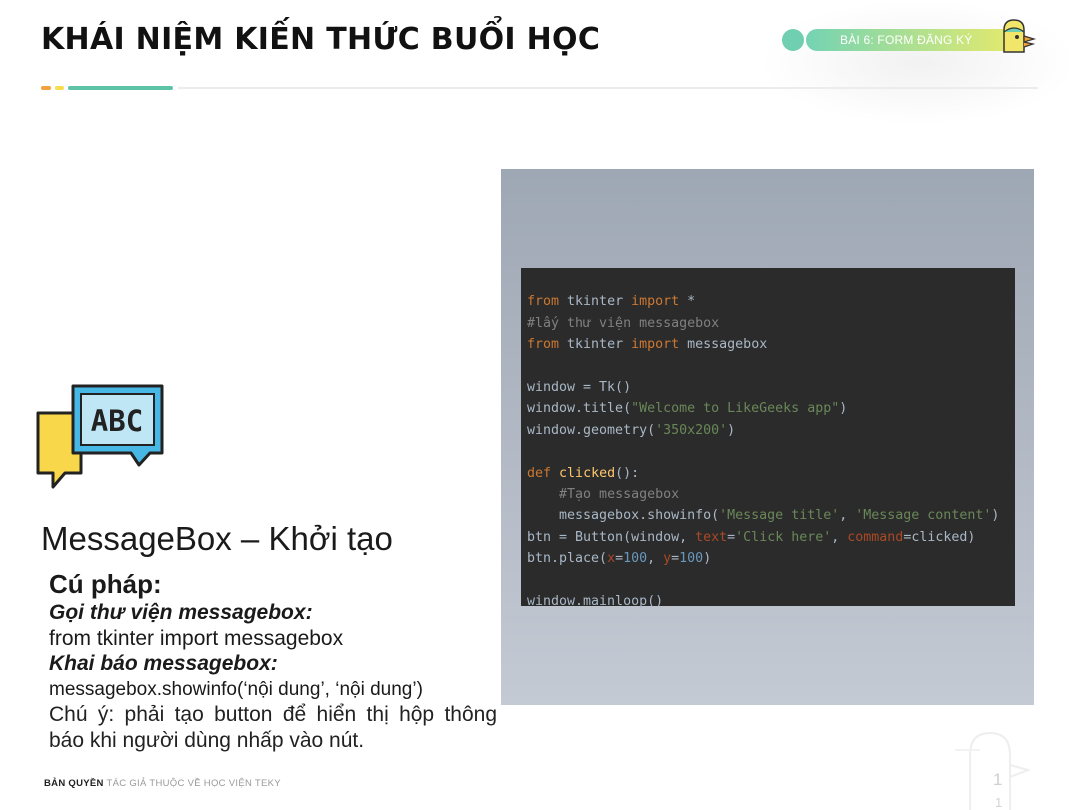 Image resolution: width=1077 pixels, height=810 pixels. What do you see at coordinates (647, 345) in the screenshot?
I see `code-line: from tkinter import messagebox` at bounding box center [647, 345].